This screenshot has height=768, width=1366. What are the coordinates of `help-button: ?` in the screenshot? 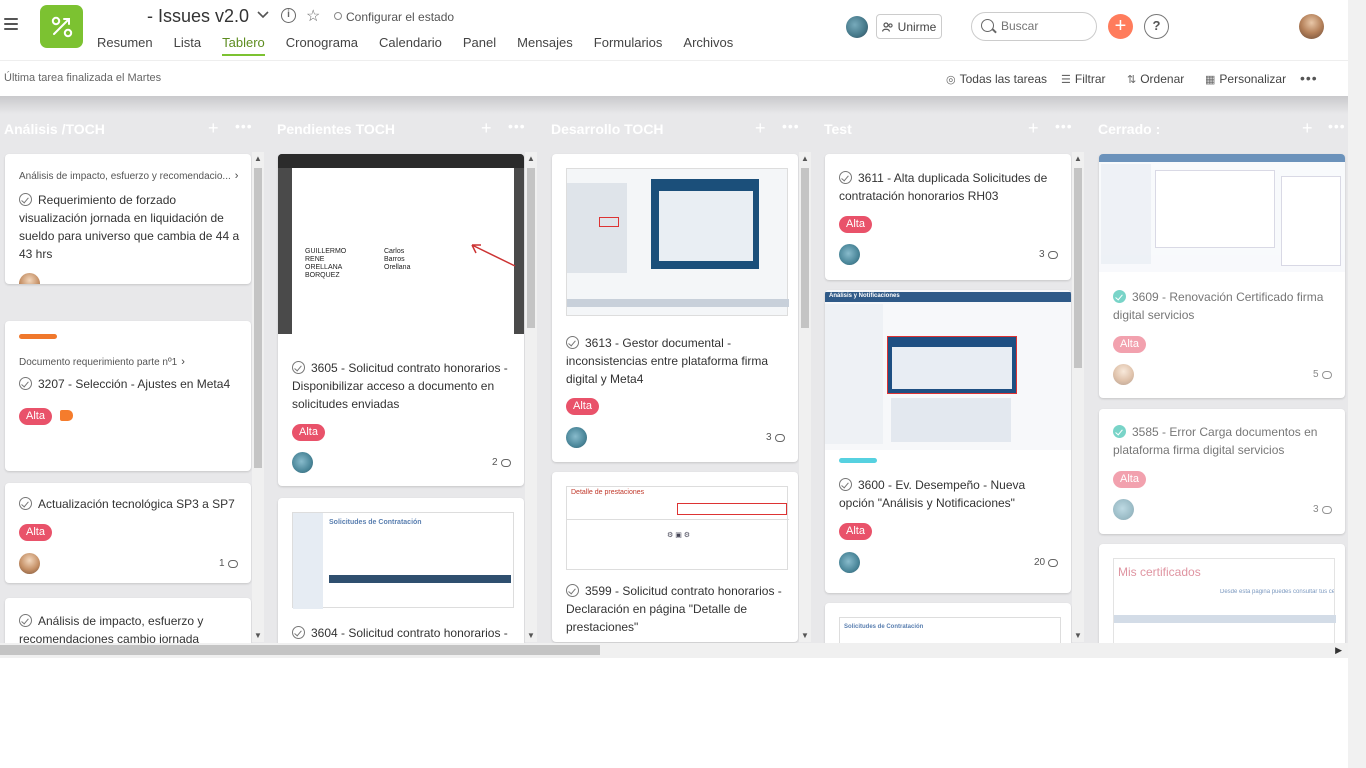 It's located at (1156, 26).